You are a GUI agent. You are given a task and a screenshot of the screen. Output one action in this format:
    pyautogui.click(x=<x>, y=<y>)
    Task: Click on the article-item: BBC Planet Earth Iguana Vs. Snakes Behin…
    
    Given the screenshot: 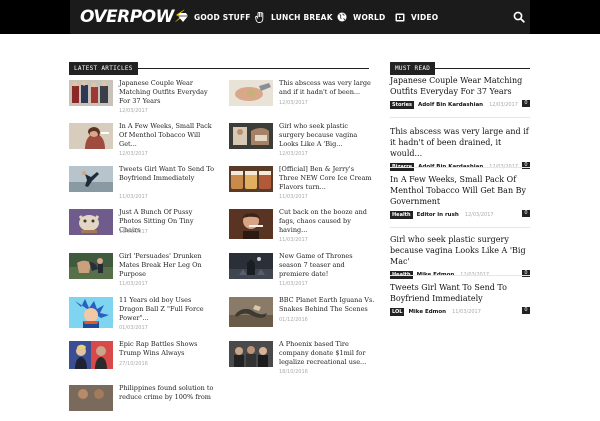 What is the action you would take?
    pyautogui.click(x=304, y=314)
    